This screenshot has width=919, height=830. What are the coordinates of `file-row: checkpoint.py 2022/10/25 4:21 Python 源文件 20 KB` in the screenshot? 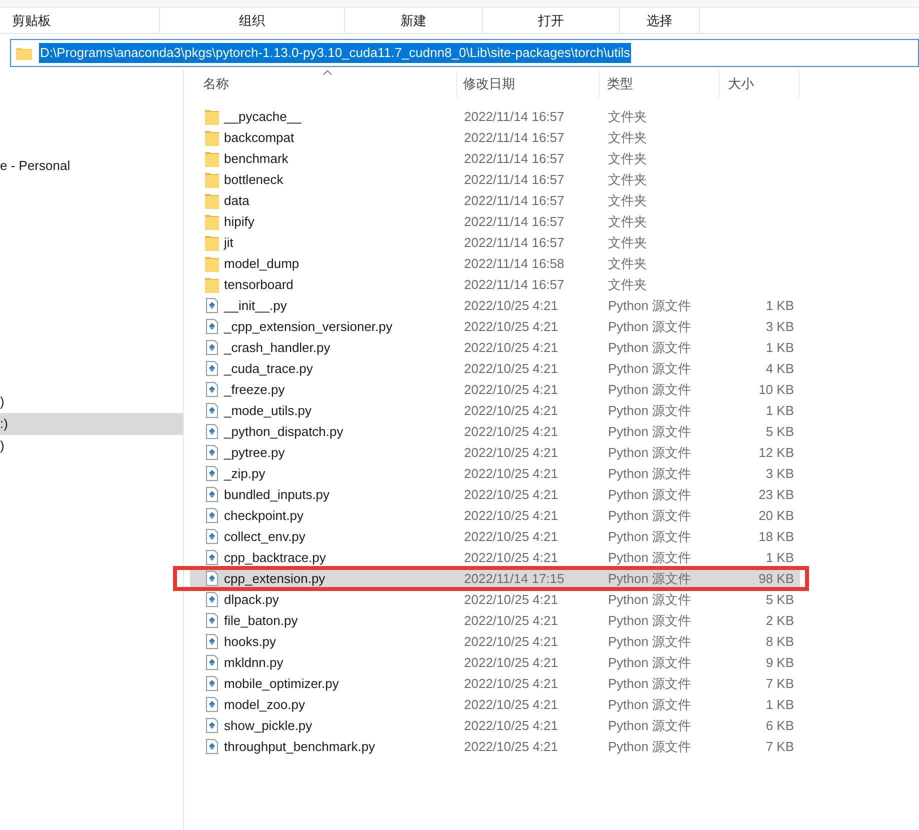 It's located at (495, 515).